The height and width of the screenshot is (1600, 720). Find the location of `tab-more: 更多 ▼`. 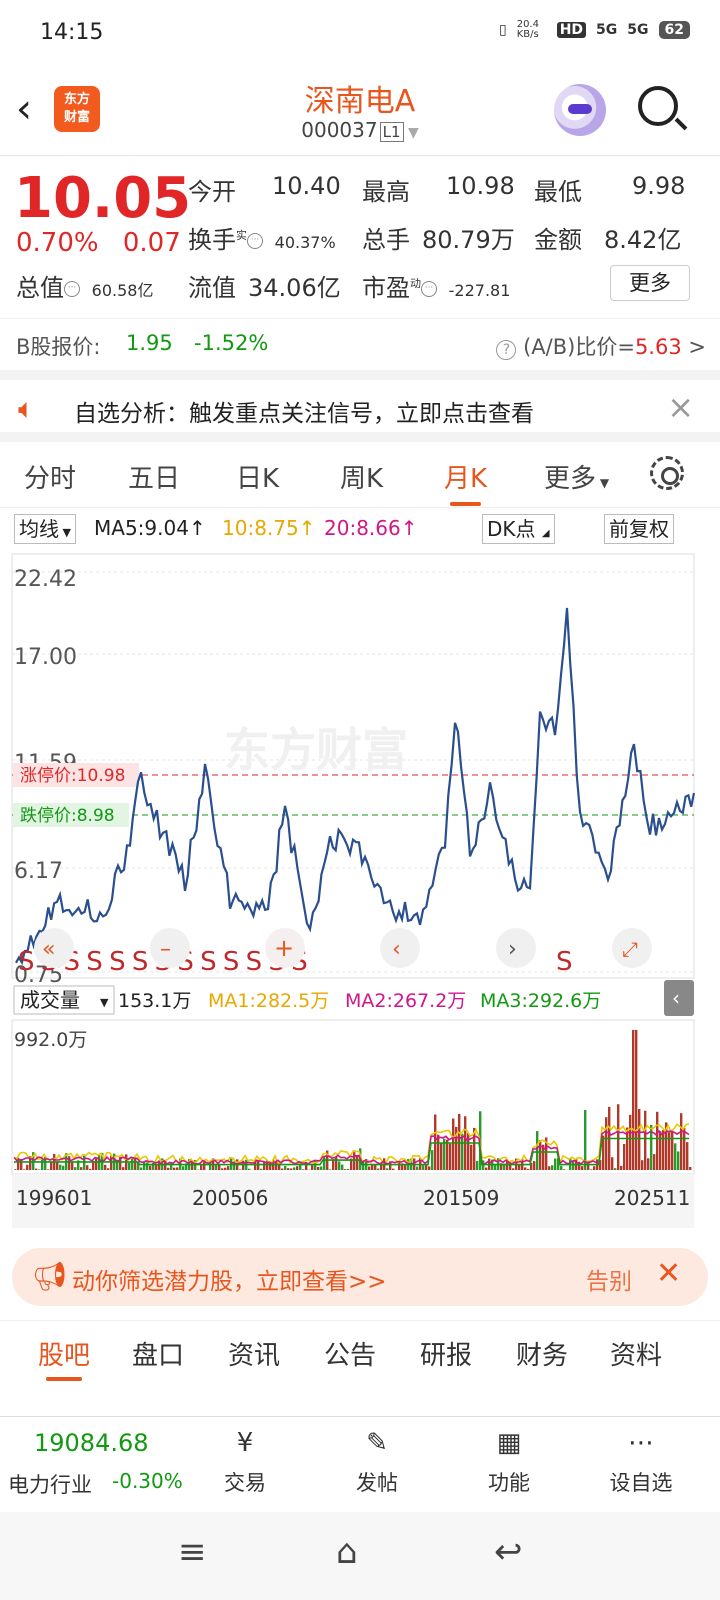

tab-more: 更多 ▼ is located at coordinates (576, 476).